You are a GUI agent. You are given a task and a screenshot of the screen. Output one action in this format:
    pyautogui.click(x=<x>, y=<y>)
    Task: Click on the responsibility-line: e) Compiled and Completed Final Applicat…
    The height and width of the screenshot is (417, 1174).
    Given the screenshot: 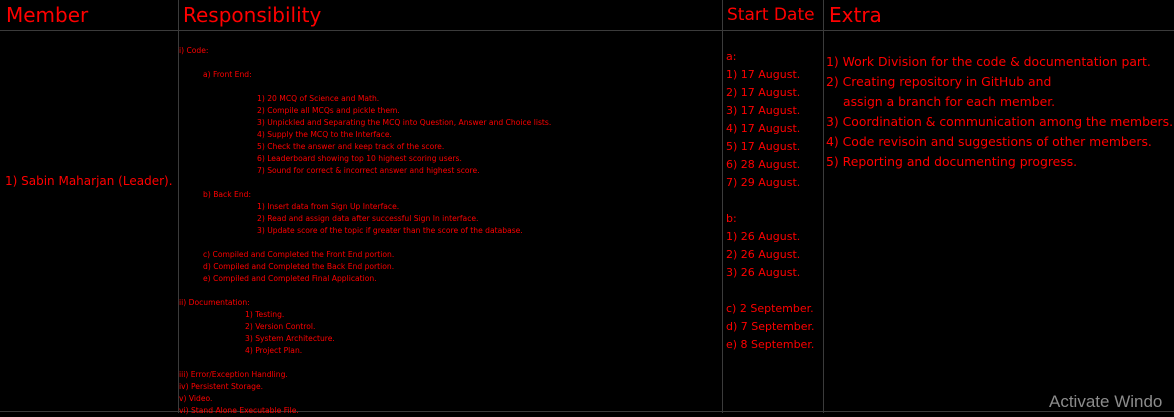 What is the action you would take?
    pyautogui.click(x=290, y=278)
    